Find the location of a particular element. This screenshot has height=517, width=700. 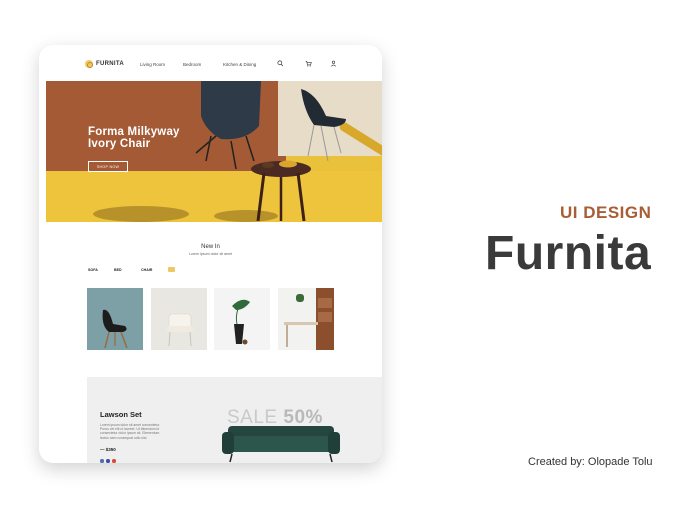

black-chair-image is located at coordinates (115, 329).